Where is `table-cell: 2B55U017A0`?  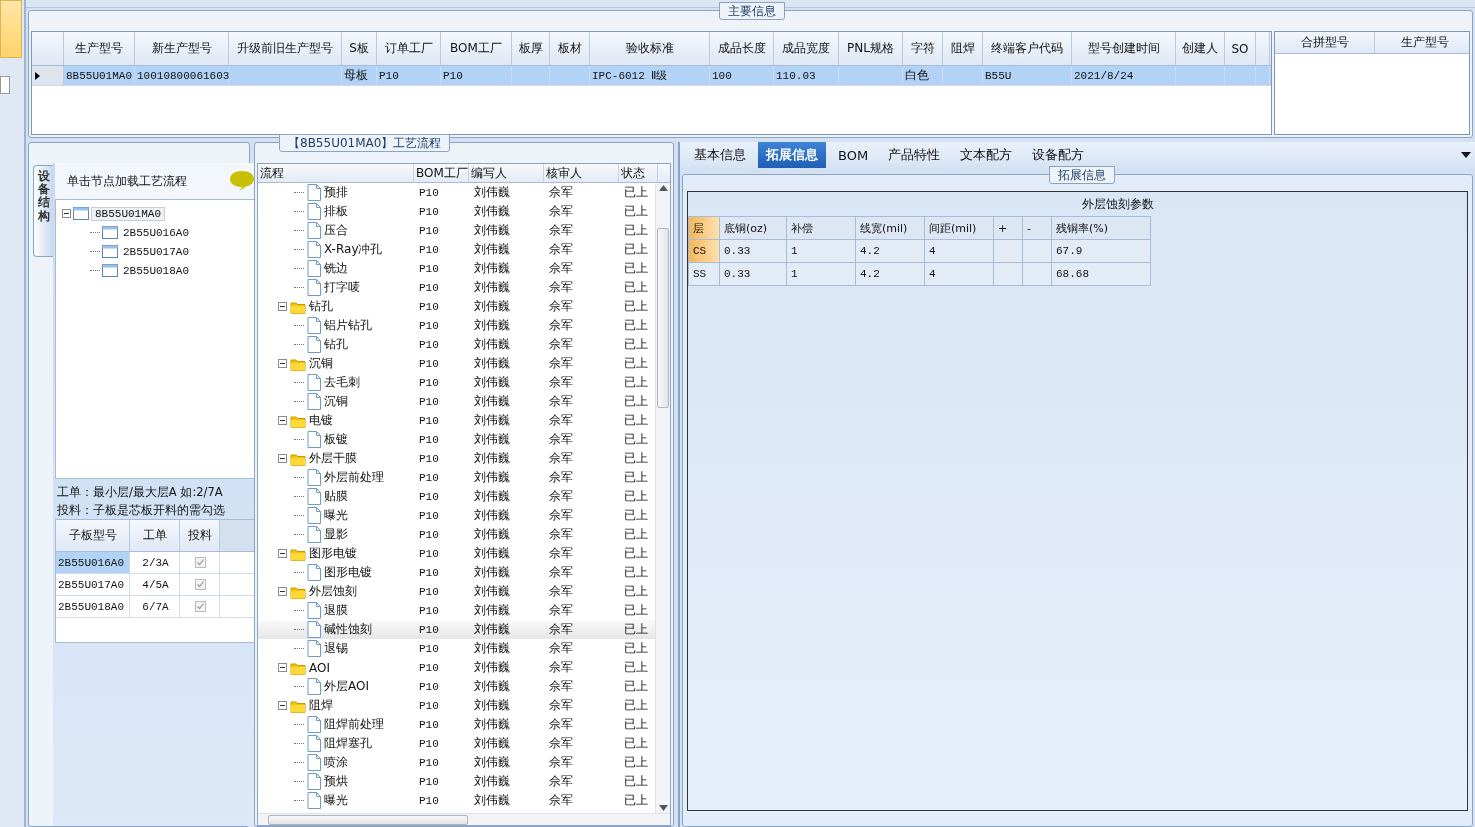
table-cell: 2B55U017A0 is located at coordinates (93, 584).